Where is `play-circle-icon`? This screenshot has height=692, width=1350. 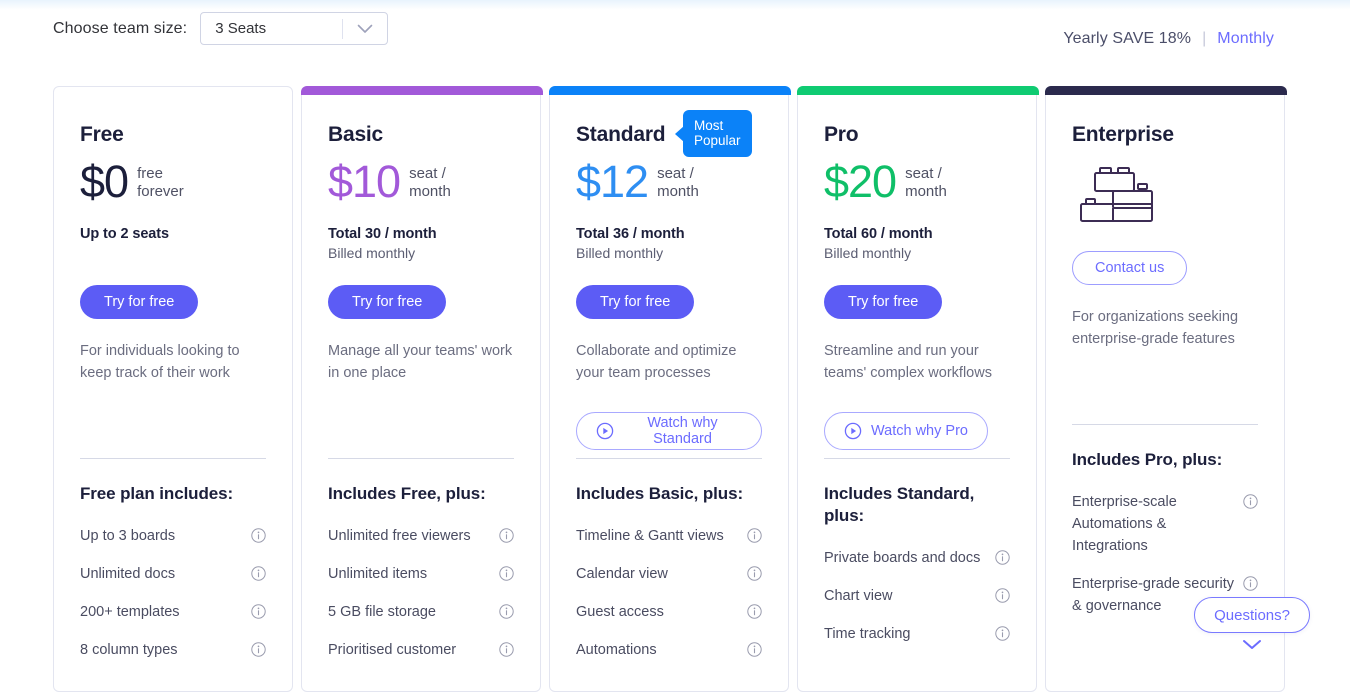 play-circle-icon is located at coordinates (605, 431).